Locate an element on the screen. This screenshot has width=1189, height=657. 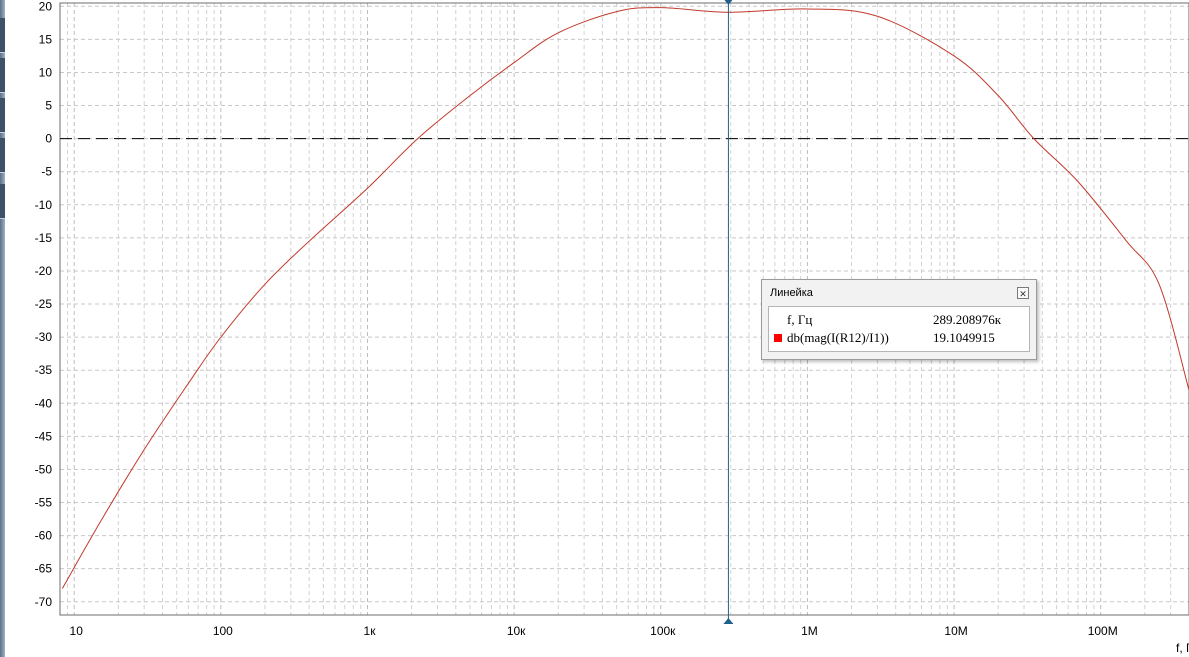
y-tick-label: -20 is located at coordinates (44, 271).